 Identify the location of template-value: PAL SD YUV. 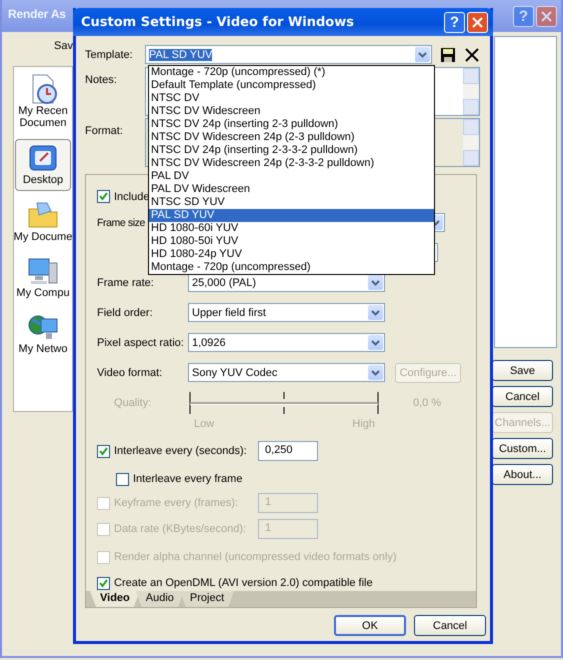
(180, 54).